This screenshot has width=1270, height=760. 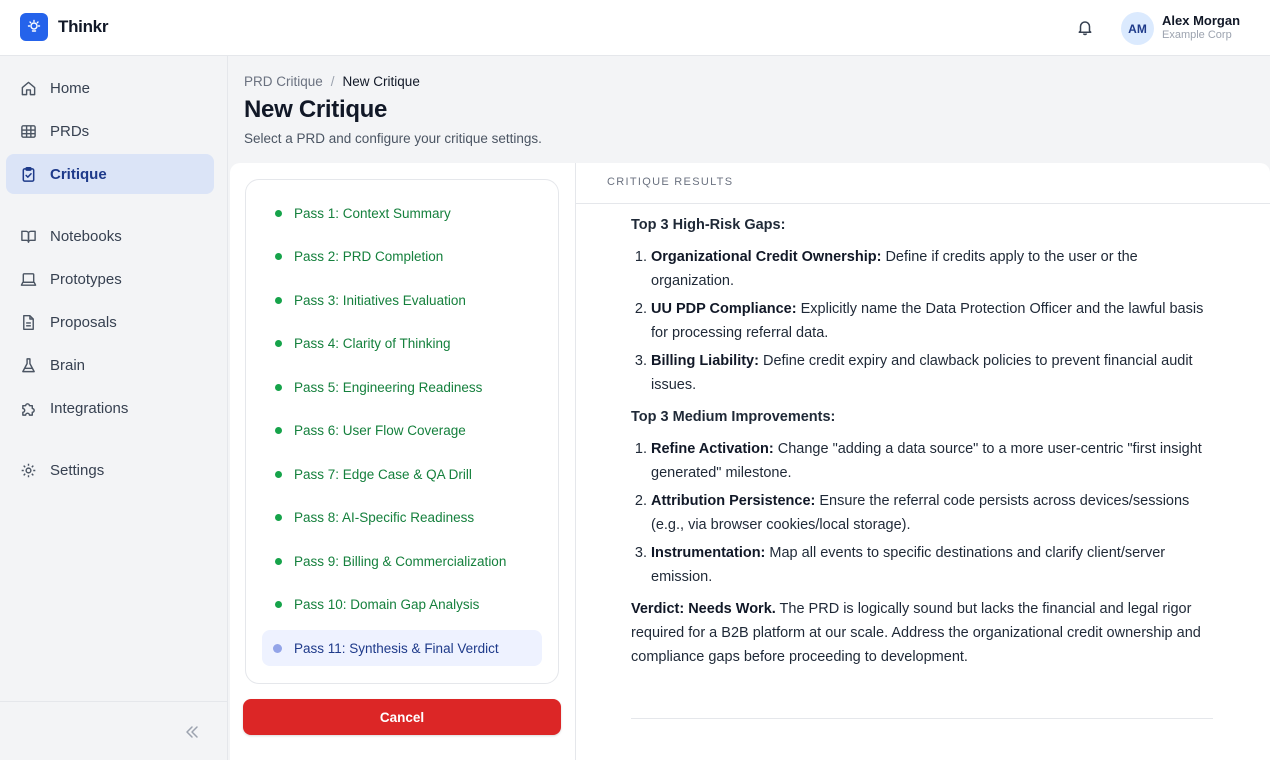 What do you see at coordinates (28, 409) in the screenshot?
I see `puzzle-icon` at bounding box center [28, 409].